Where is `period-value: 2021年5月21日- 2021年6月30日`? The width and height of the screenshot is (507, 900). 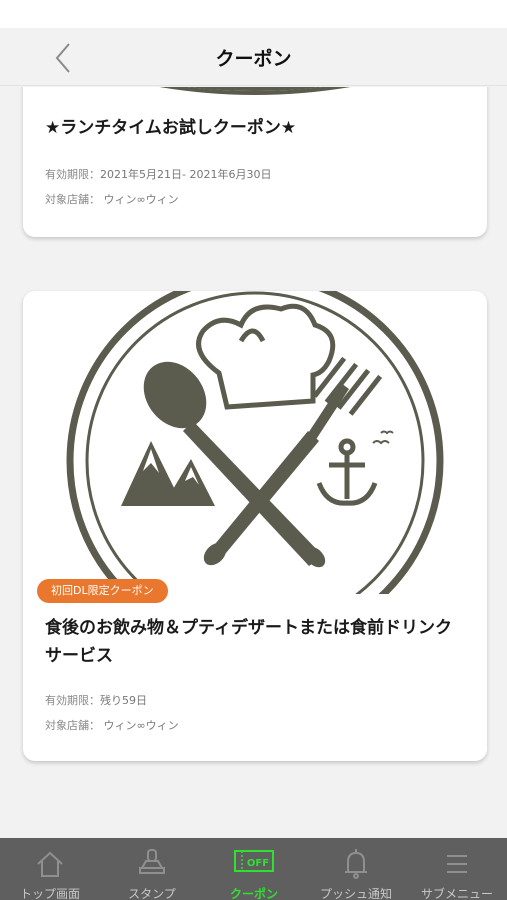
period-value: 2021年5月21日- 2021年6月30日 is located at coordinates (186, 174).